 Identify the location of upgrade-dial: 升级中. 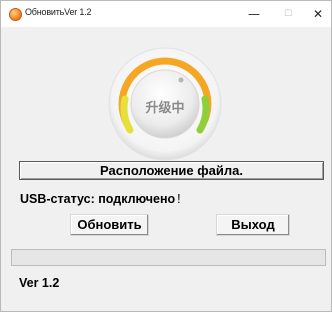
(165, 104).